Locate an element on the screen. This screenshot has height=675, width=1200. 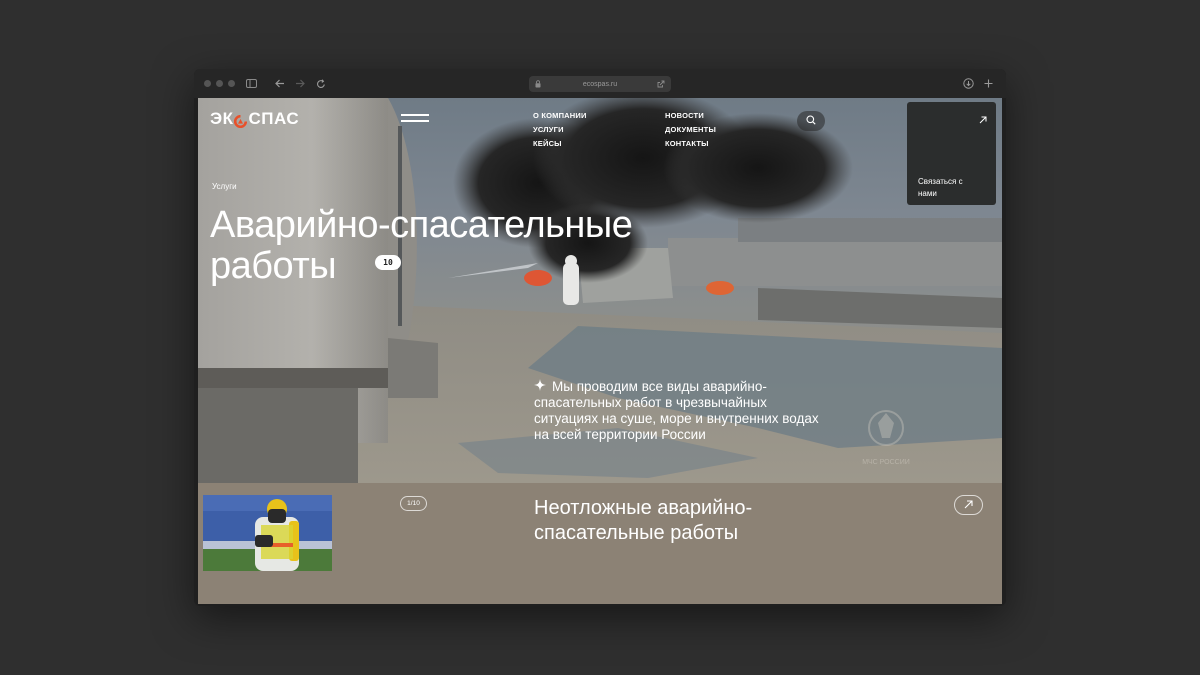
reload-icon is located at coordinates (321, 83).